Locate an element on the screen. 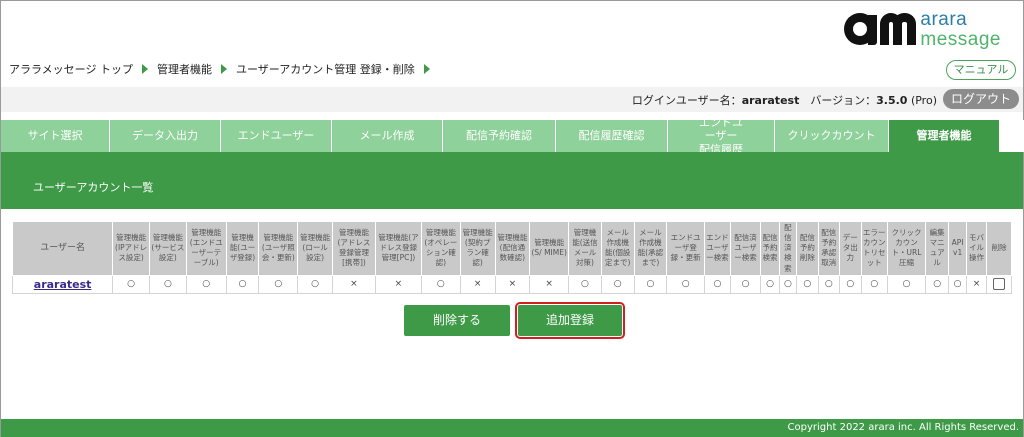 This screenshot has width=1024, height=437. delete-checkbox is located at coordinates (999, 284).